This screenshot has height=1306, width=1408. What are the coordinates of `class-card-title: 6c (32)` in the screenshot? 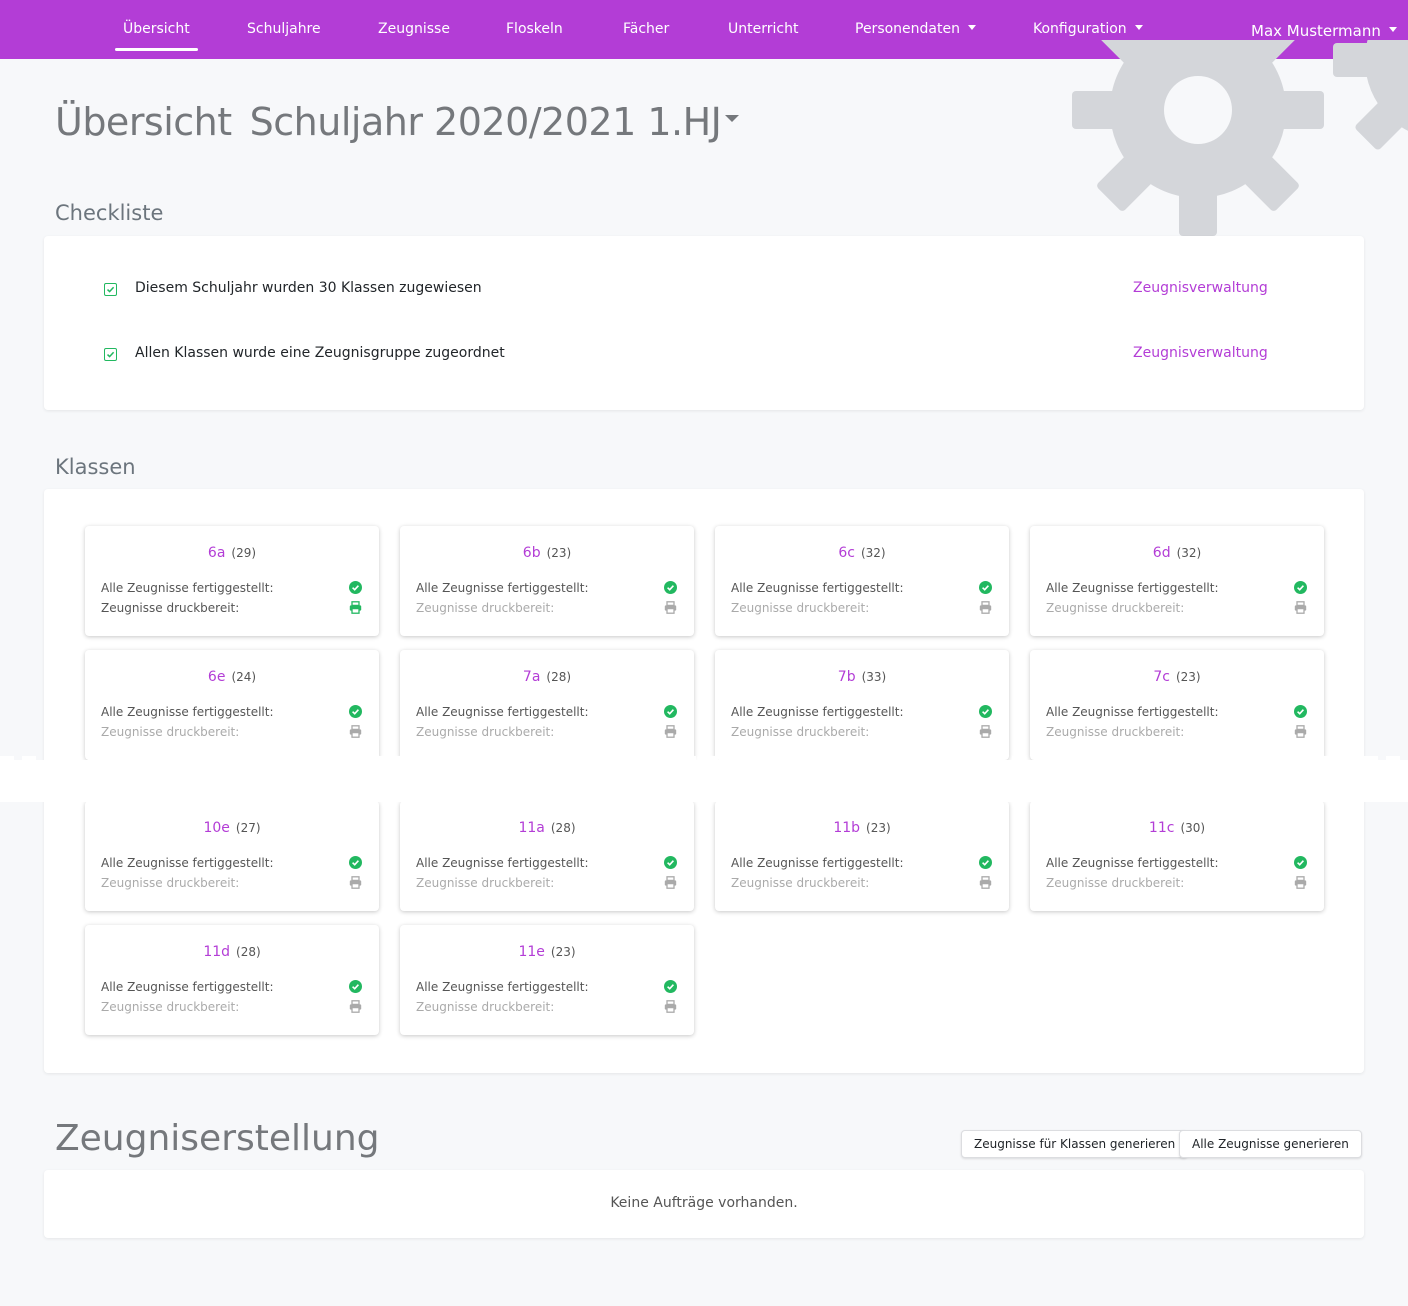 It's located at (862, 553).